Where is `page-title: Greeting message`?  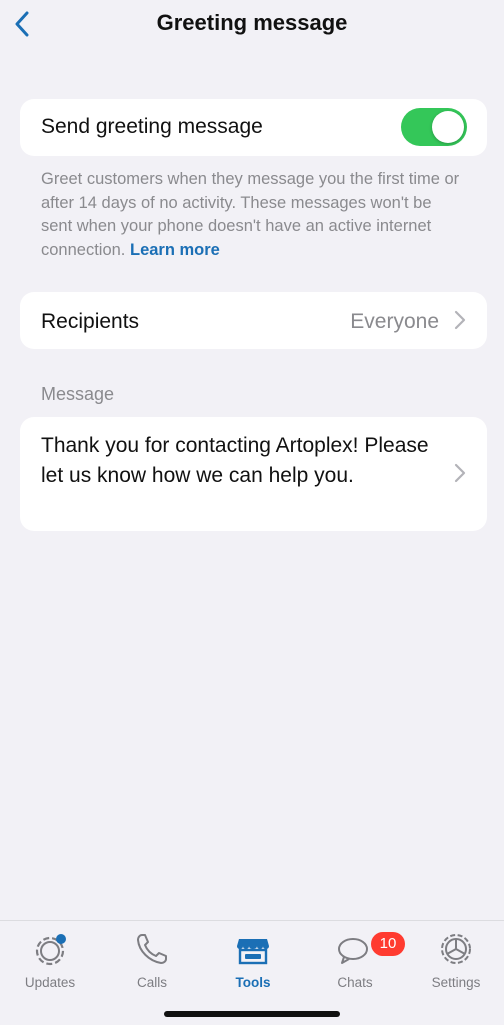
page-title: Greeting message is located at coordinates (252, 22).